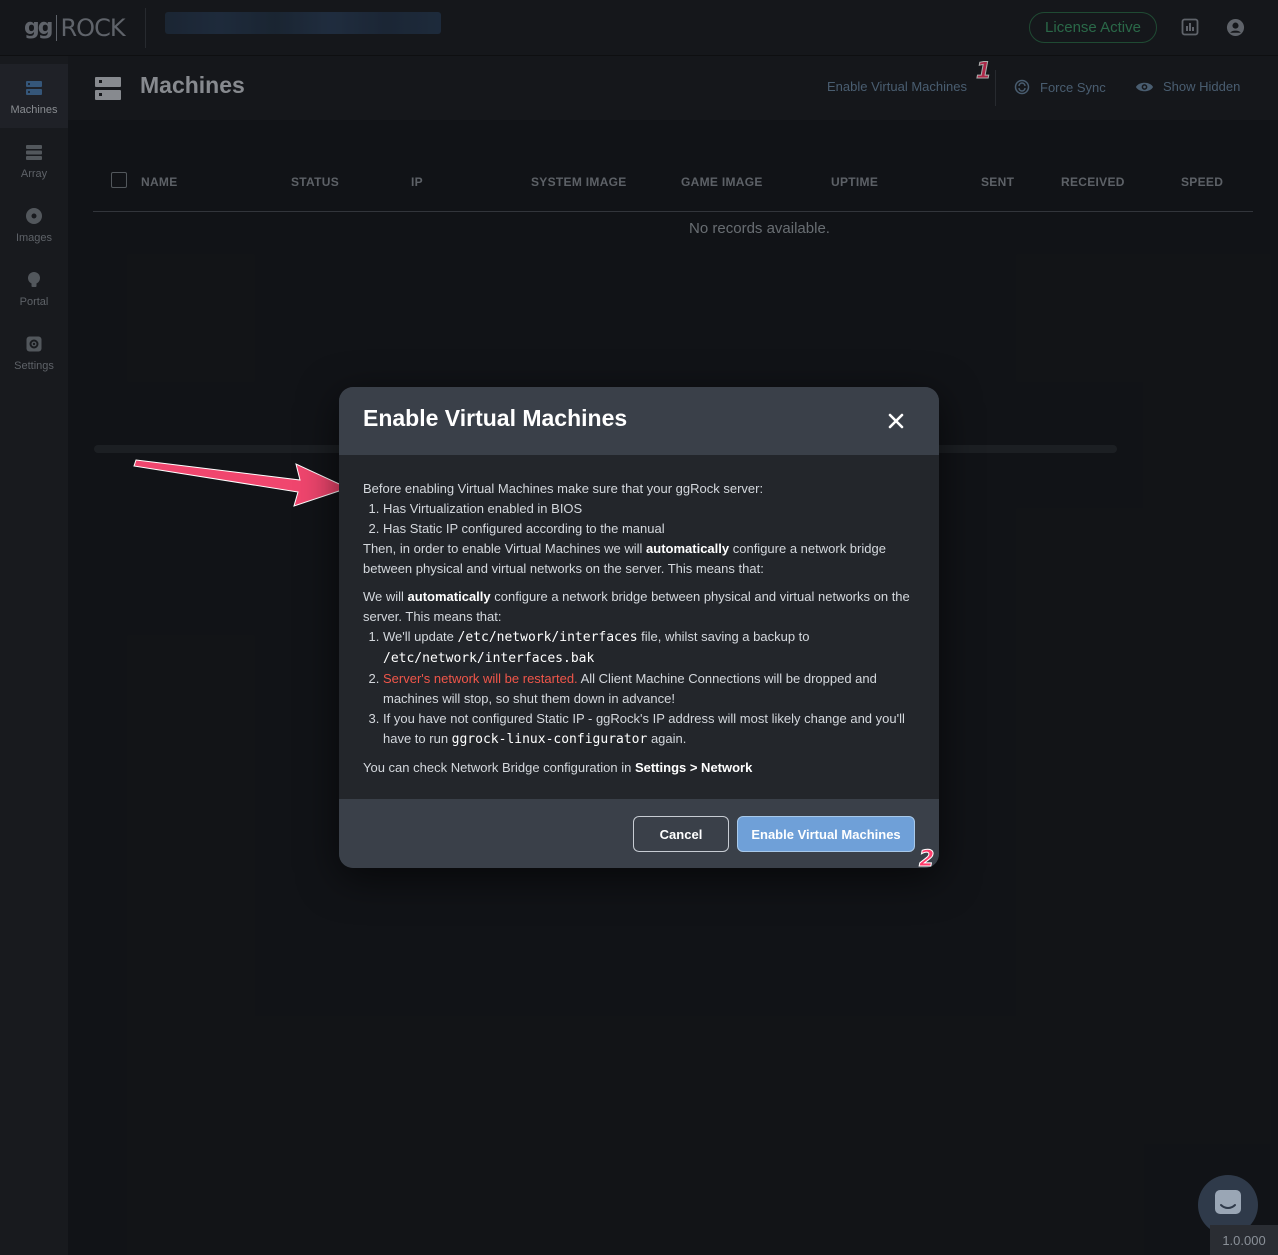  I want to click on step2-warning: Server's network will be restarted., so click(480, 678).